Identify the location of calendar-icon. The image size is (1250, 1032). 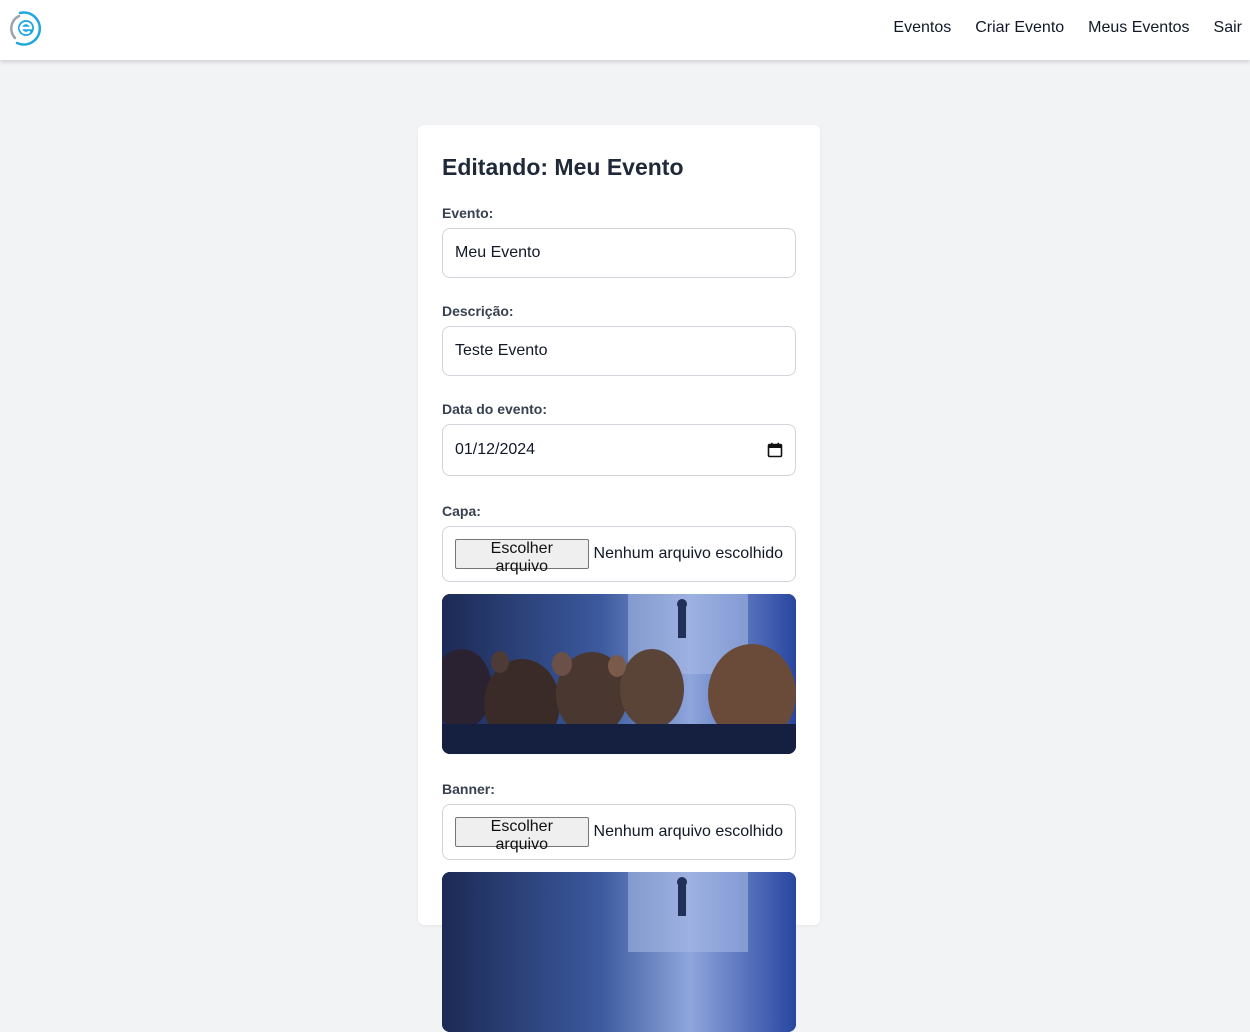
(775, 450).